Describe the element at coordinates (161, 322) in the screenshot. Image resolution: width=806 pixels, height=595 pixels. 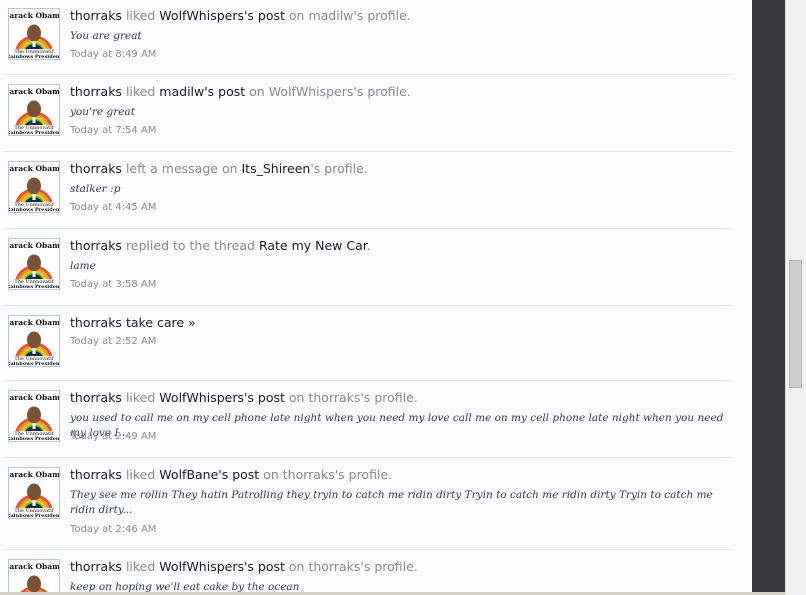
I see `target-link: take care »` at that location.